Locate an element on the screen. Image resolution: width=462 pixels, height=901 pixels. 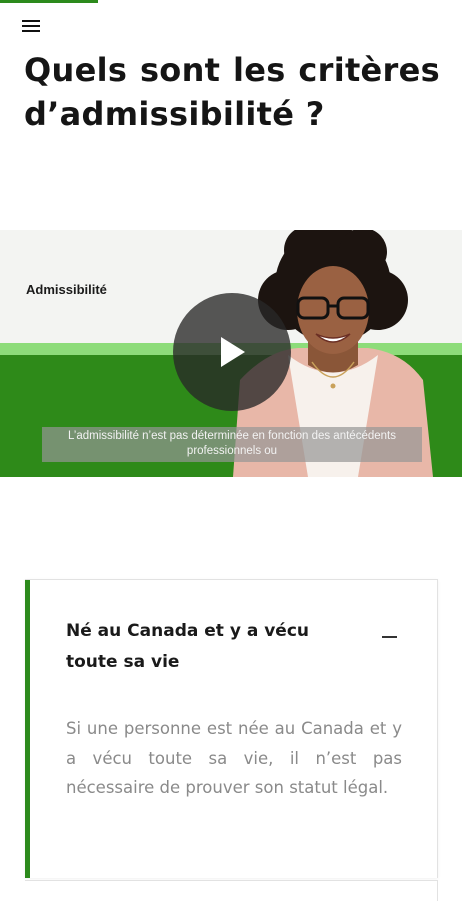
accordion-heading: Né au Canada et y a vécu toute sa vie is located at coordinates (203, 647).